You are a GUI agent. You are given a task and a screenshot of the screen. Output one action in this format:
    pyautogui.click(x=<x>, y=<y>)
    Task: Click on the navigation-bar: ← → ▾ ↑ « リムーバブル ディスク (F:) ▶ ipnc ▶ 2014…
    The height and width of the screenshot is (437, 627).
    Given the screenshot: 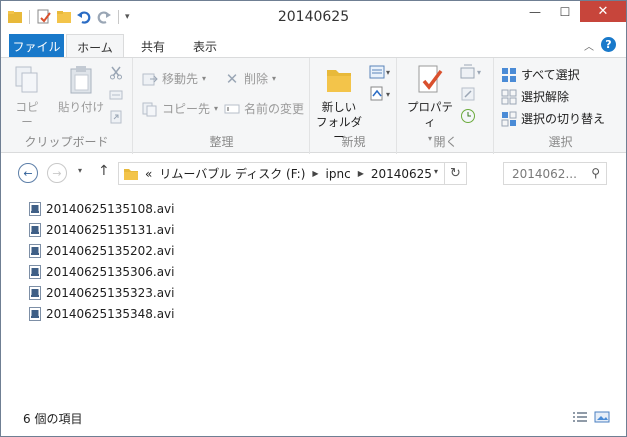 What is the action you would take?
    pyautogui.click(x=313, y=173)
    